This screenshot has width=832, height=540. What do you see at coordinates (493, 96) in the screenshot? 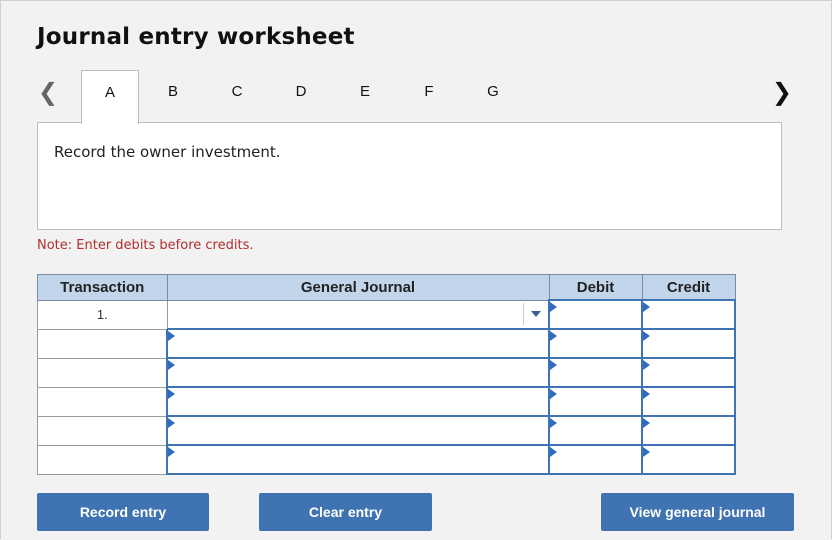
I see `tab-g: G` at bounding box center [493, 96].